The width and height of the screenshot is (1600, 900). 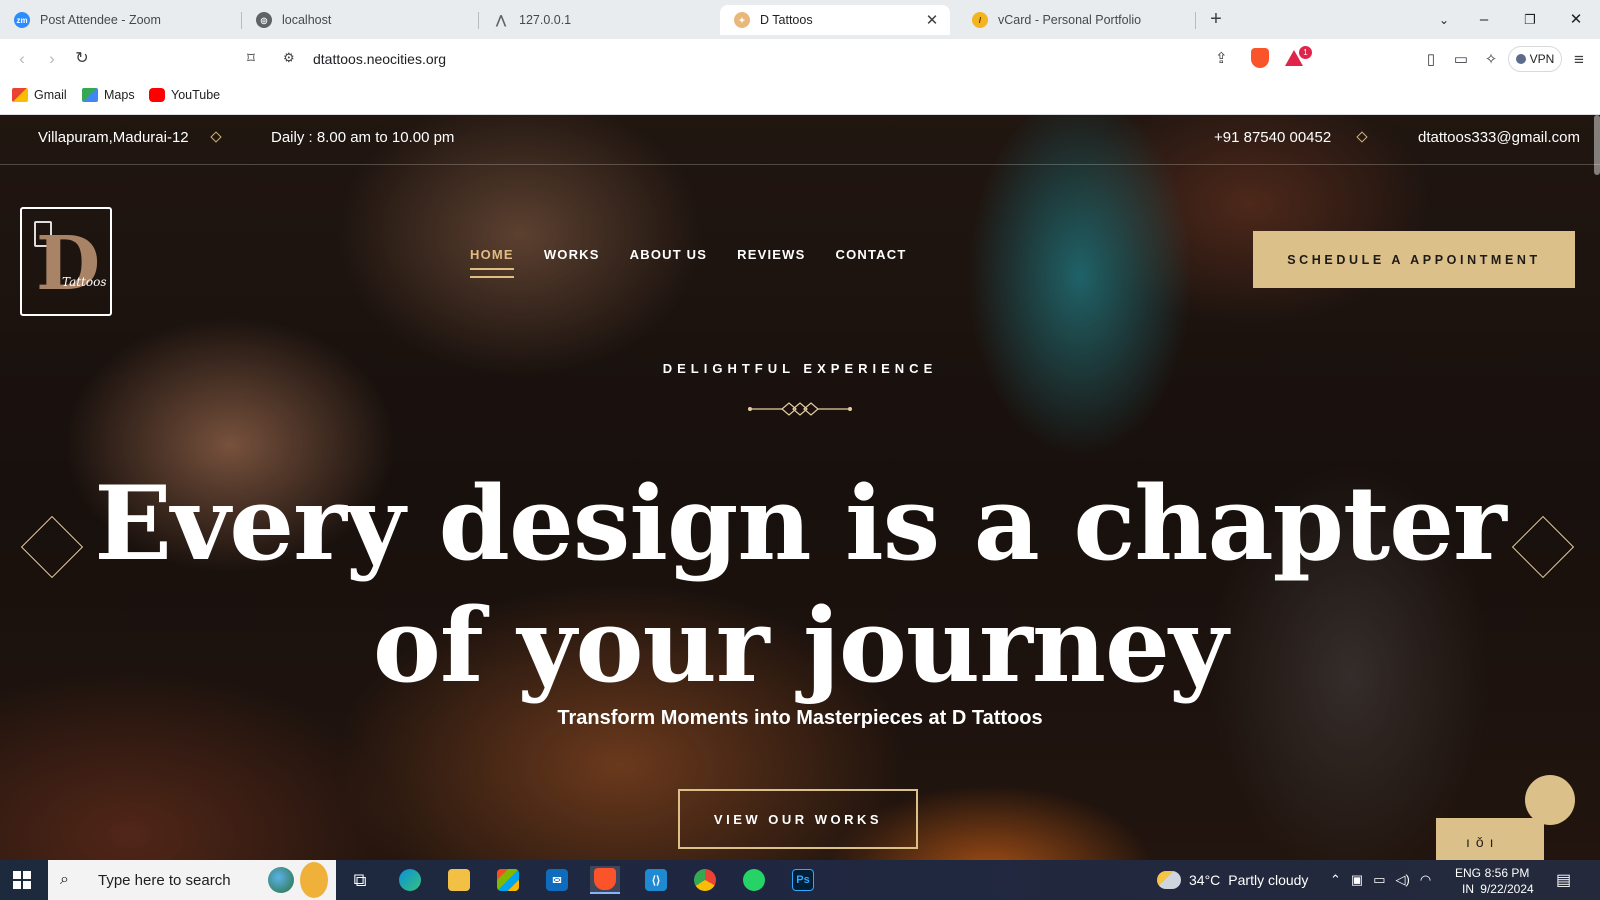 I want to click on tab-search-chevron-icon: ⌄, so click(x=1444, y=20).